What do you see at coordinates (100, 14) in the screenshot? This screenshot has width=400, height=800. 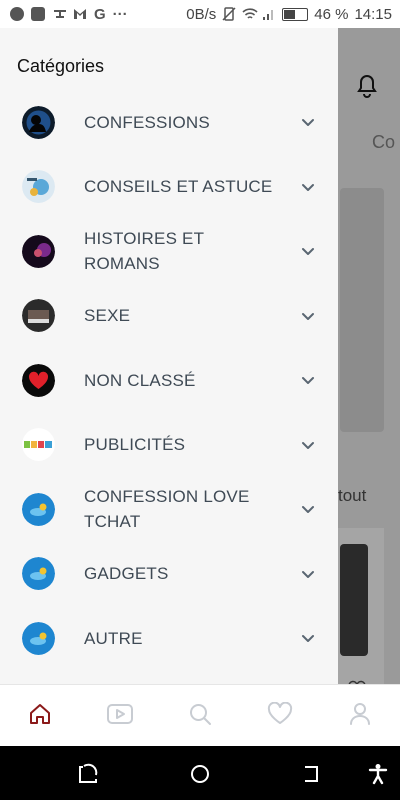 I see `google-icon: G` at bounding box center [100, 14].